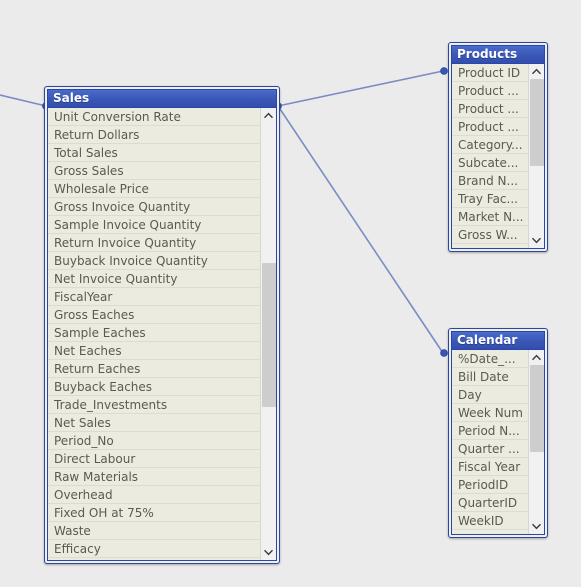 The height and width of the screenshot is (587, 581). What do you see at coordinates (490, 413) in the screenshot?
I see `field-item: Week Num` at bounding box center [490, 413].